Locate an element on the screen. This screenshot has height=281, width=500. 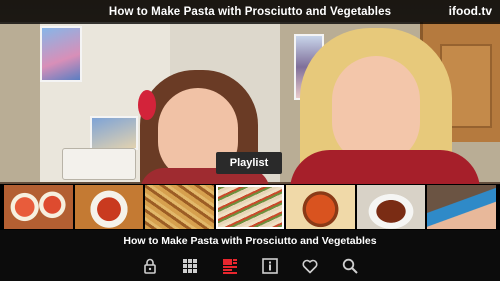
thumbnail-tomato-sauce is located at coordinates (109, 207).